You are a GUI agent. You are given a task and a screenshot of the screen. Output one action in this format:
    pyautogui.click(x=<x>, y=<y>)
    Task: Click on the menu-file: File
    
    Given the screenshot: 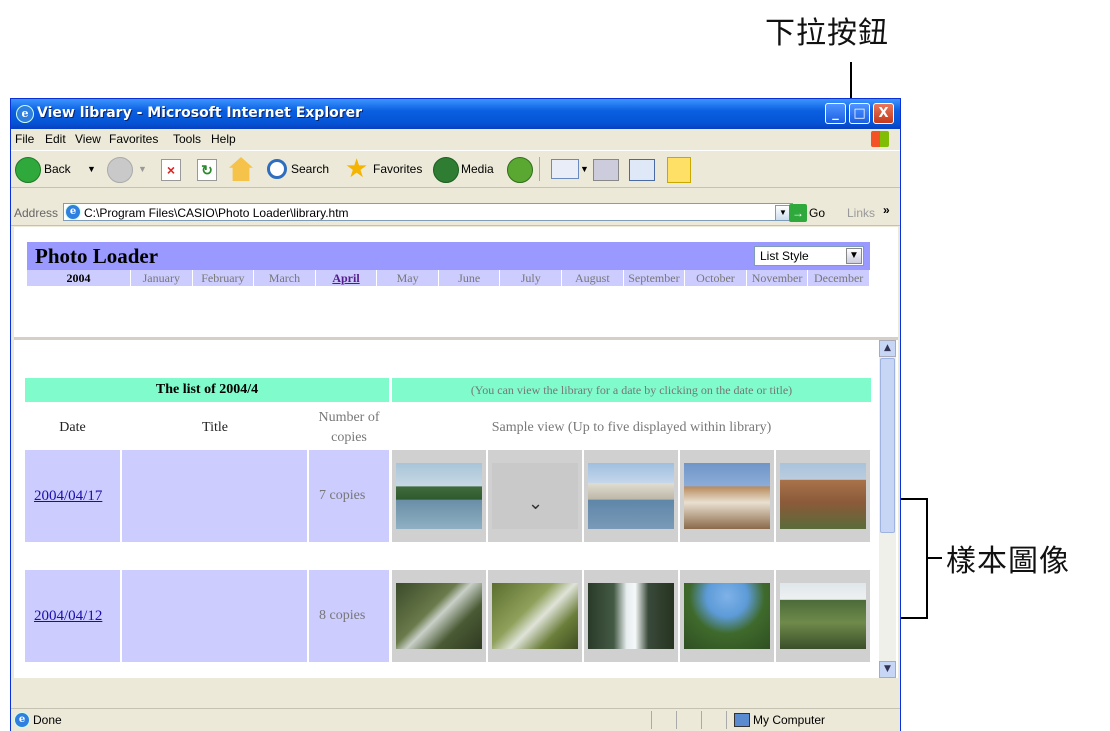 What is the action you would take?
    pyautogui.click(x=24, y=139)
    